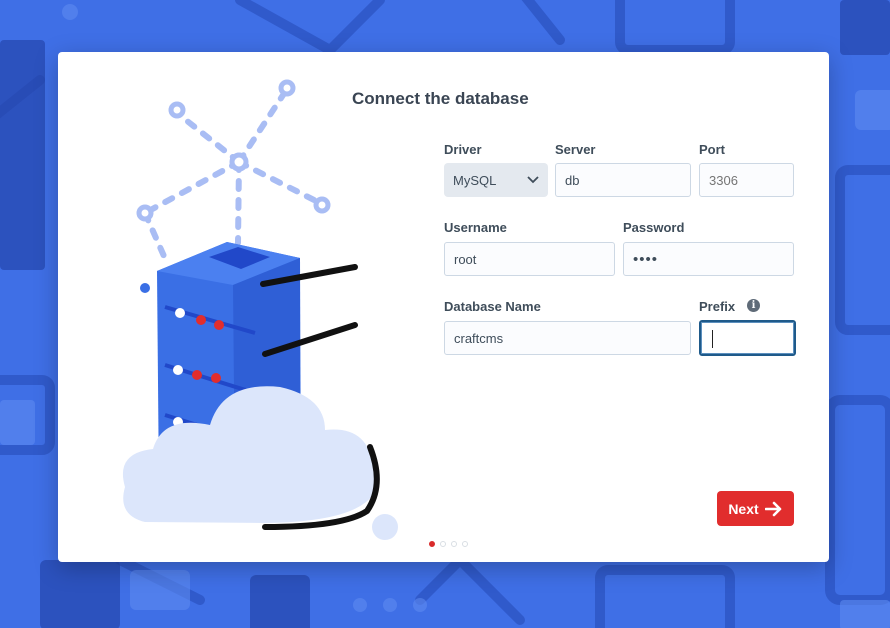  What do you see at coordinates (712, 339) in the screenshot?
I see `text-cursor` at bounding box center [712, 339].